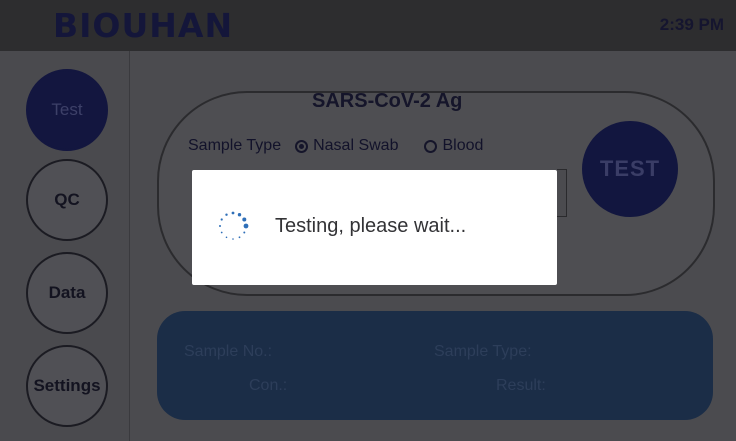 The height and width of the screenshot is (441, 736). I want to click on sample-type-label: Sample Type, so click(235, 145).